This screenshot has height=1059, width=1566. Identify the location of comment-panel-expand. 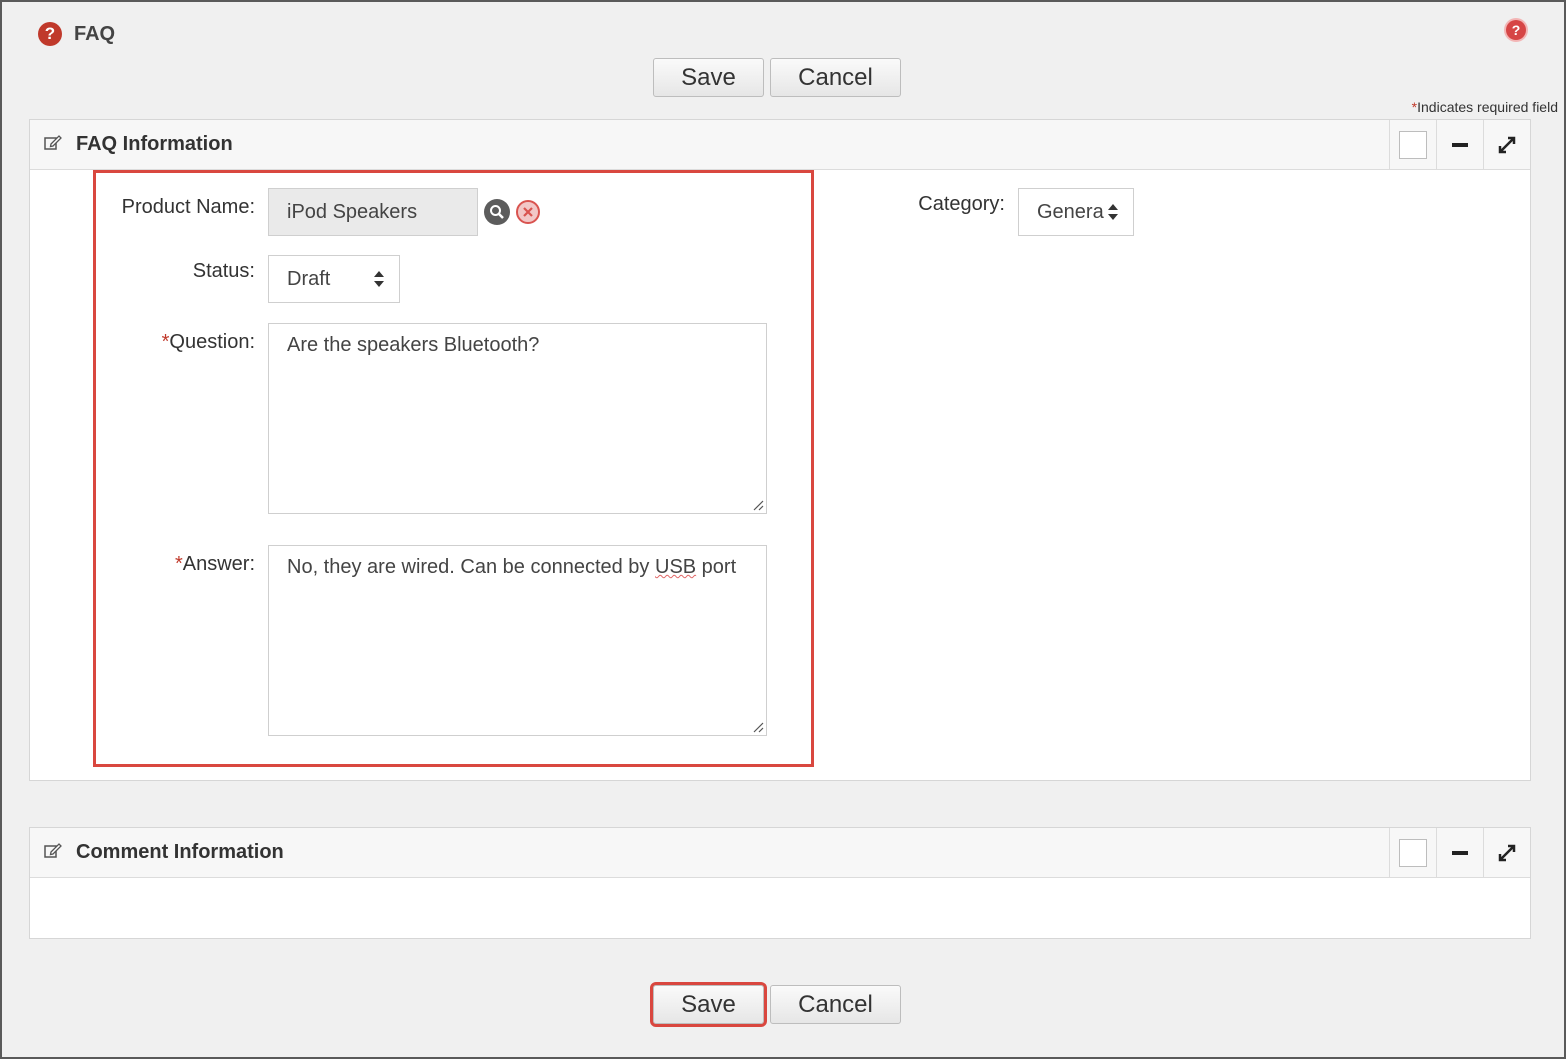
(1506, 853).